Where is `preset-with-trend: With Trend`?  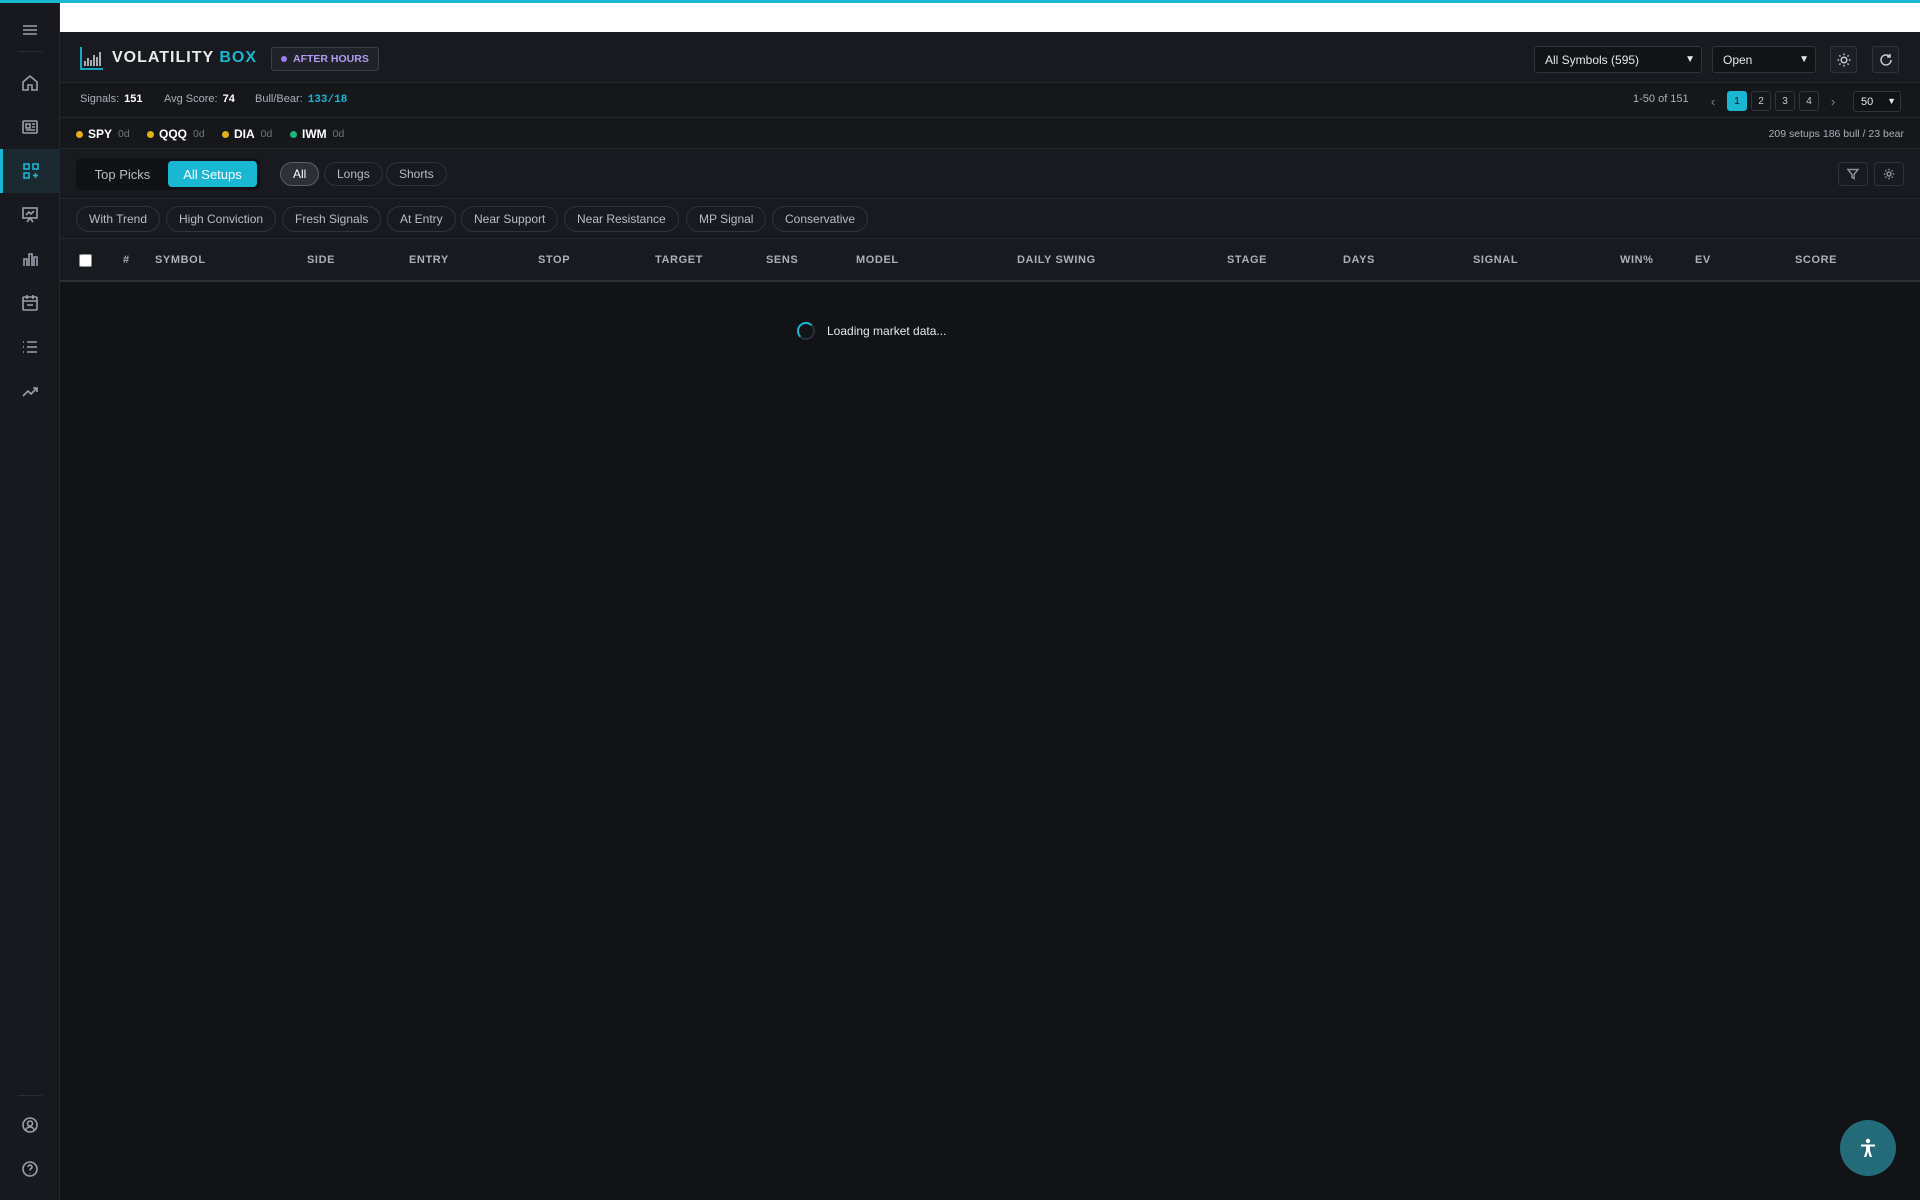
preset-with-trend: With Trend is located at coordinates (118, 219).